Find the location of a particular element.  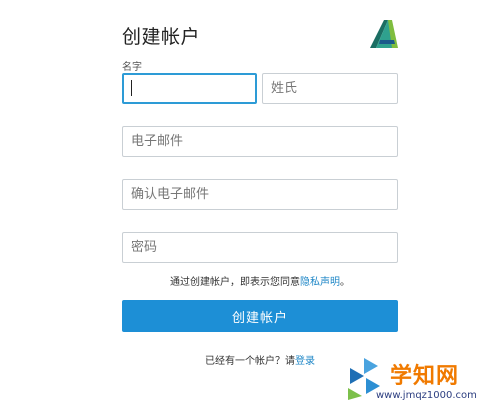

password-input is located at coordinates (260, 247).